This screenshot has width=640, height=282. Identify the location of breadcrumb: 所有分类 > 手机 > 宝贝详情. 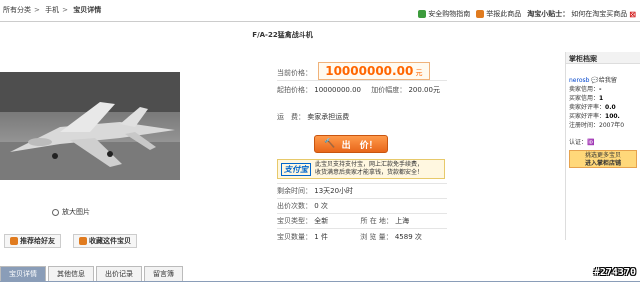
(53, 10).